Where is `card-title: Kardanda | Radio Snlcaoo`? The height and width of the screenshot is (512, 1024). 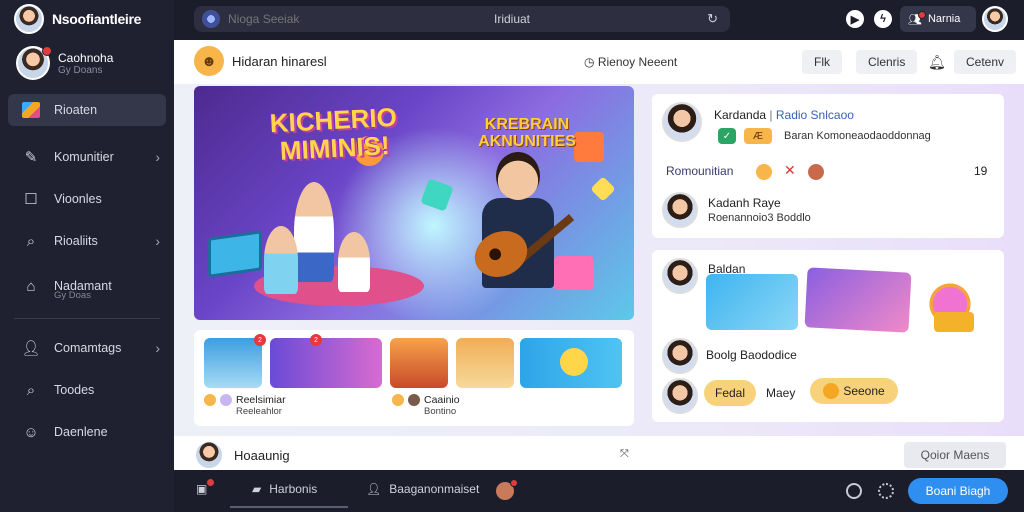
card-title: Kardanda | Radio Snlcaoo is located at coordinates (784, 115).